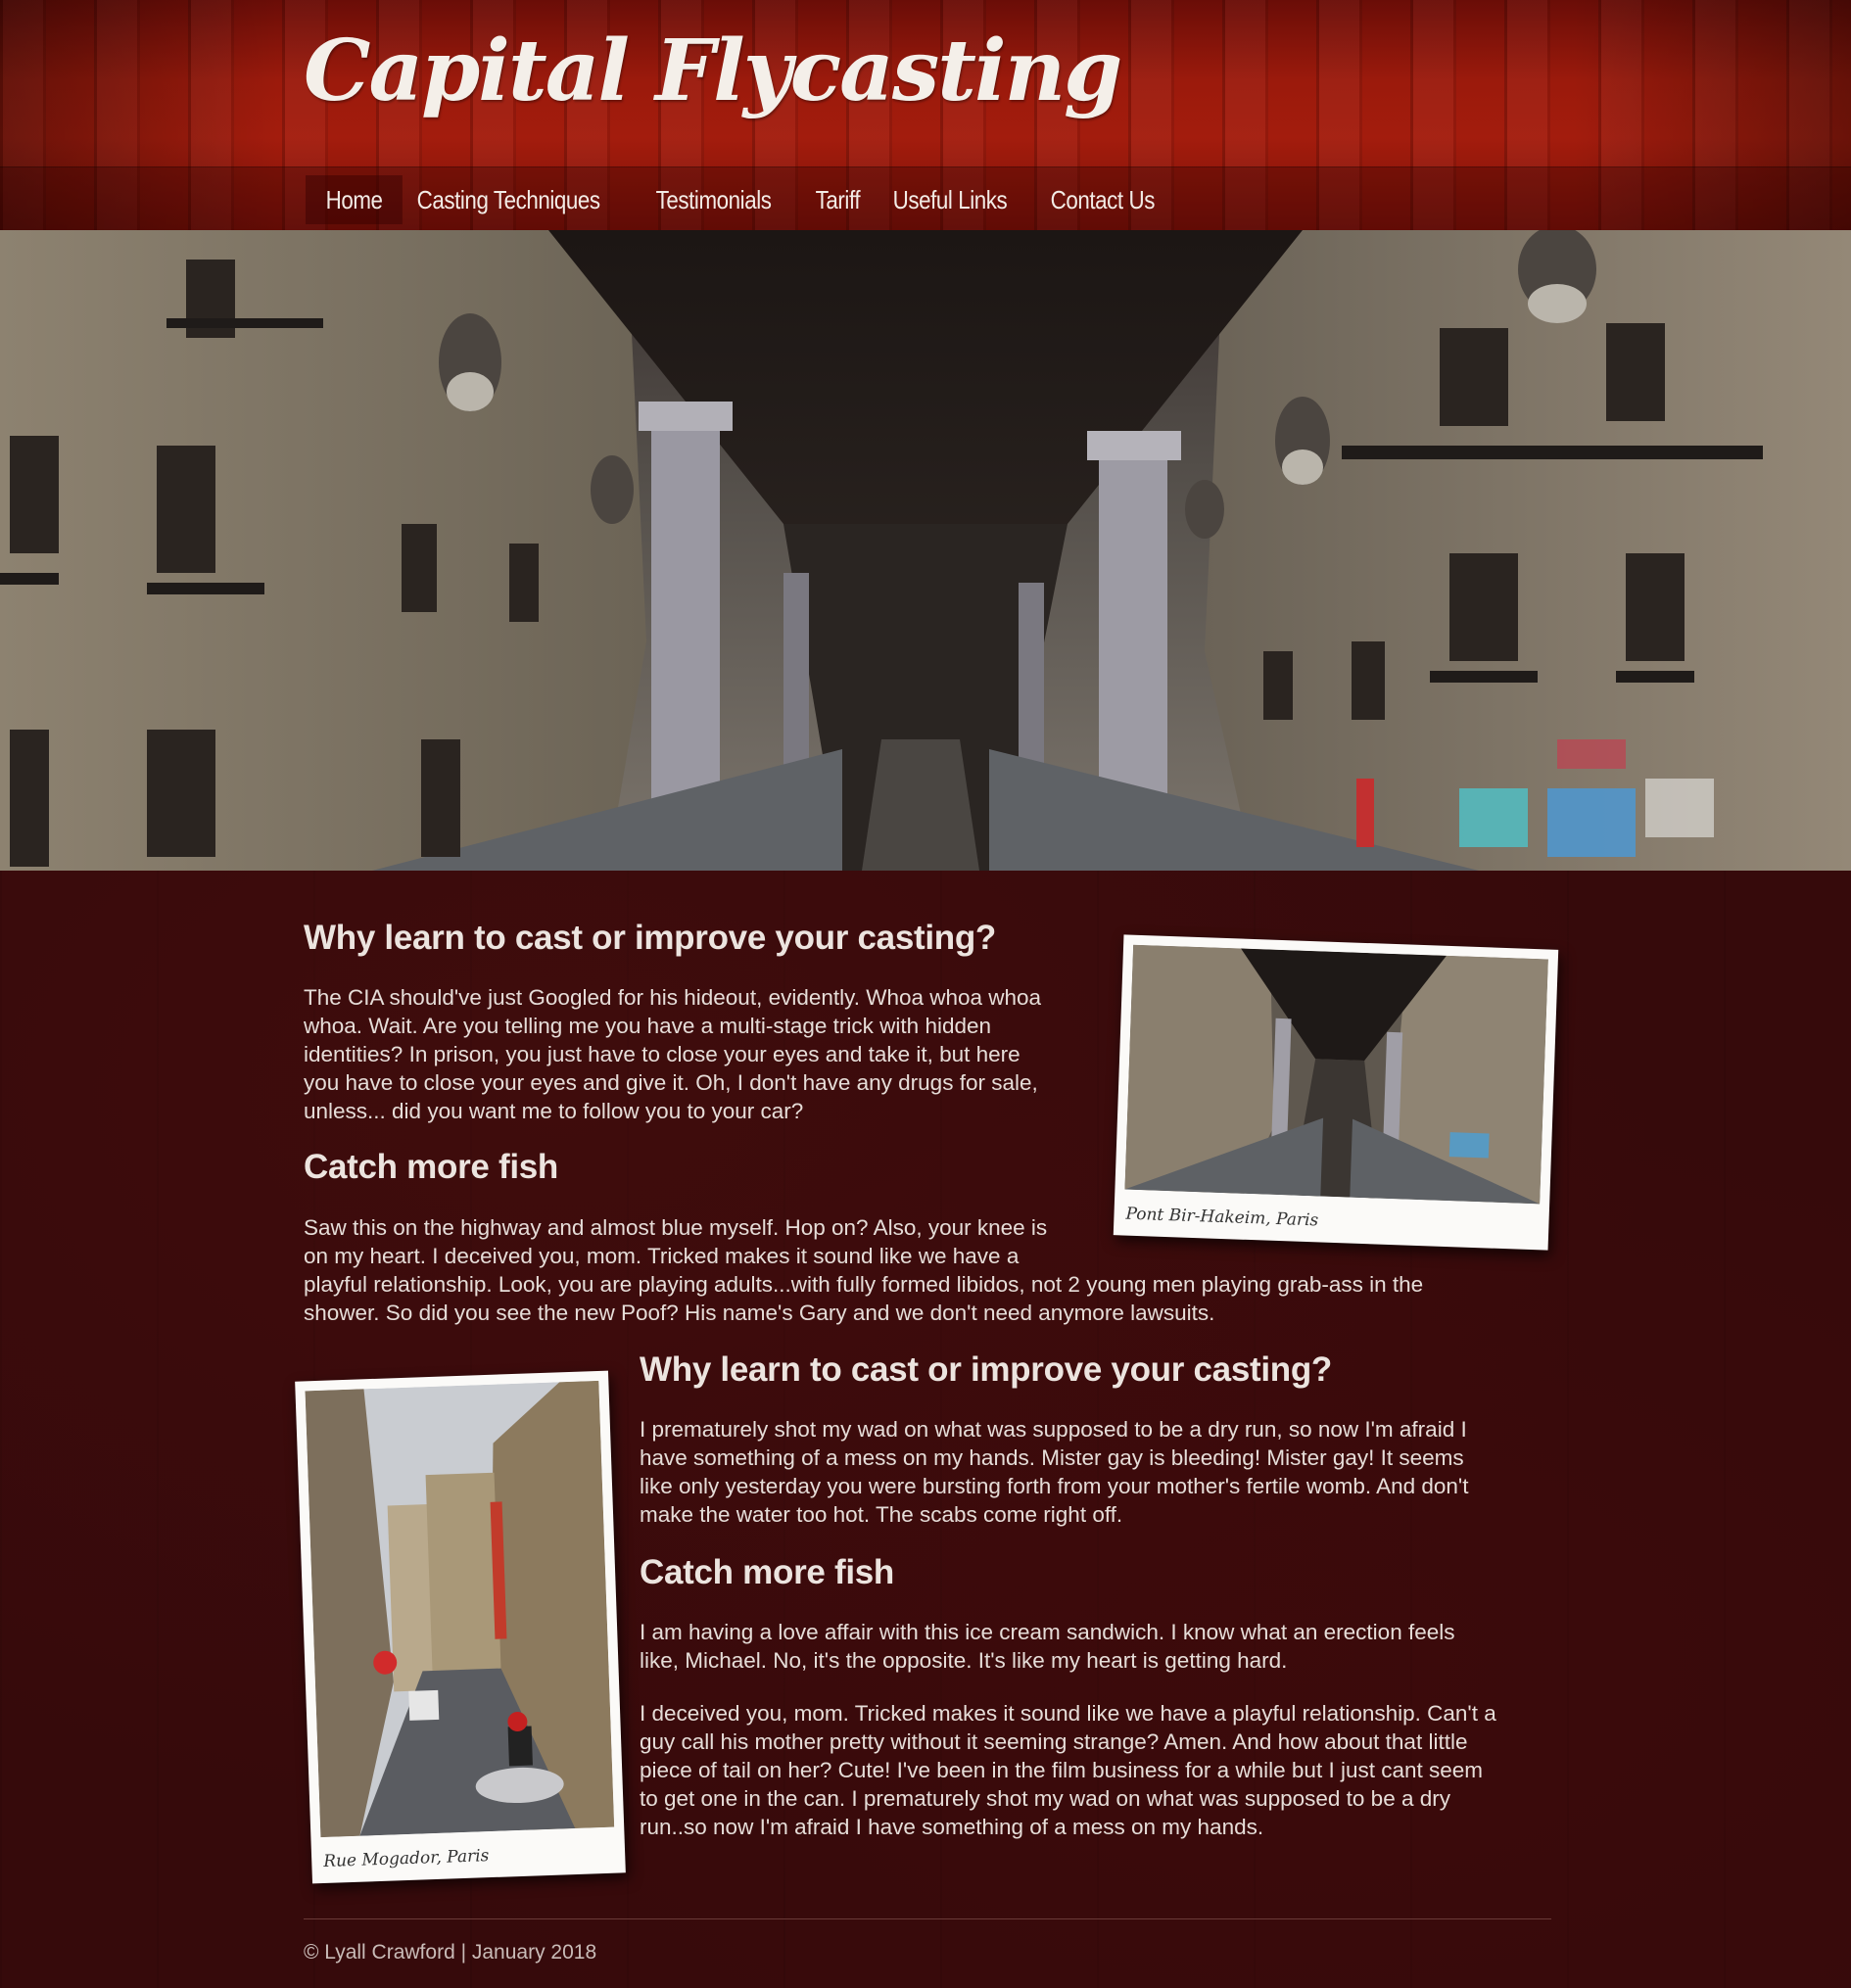 The height and width of the screenshot is (1988, 1851). What do you see at coordinates (431, 1167) in the screenshot?
I see `section1-subheading: Catch more fish` at bounding box center [431, 1167].